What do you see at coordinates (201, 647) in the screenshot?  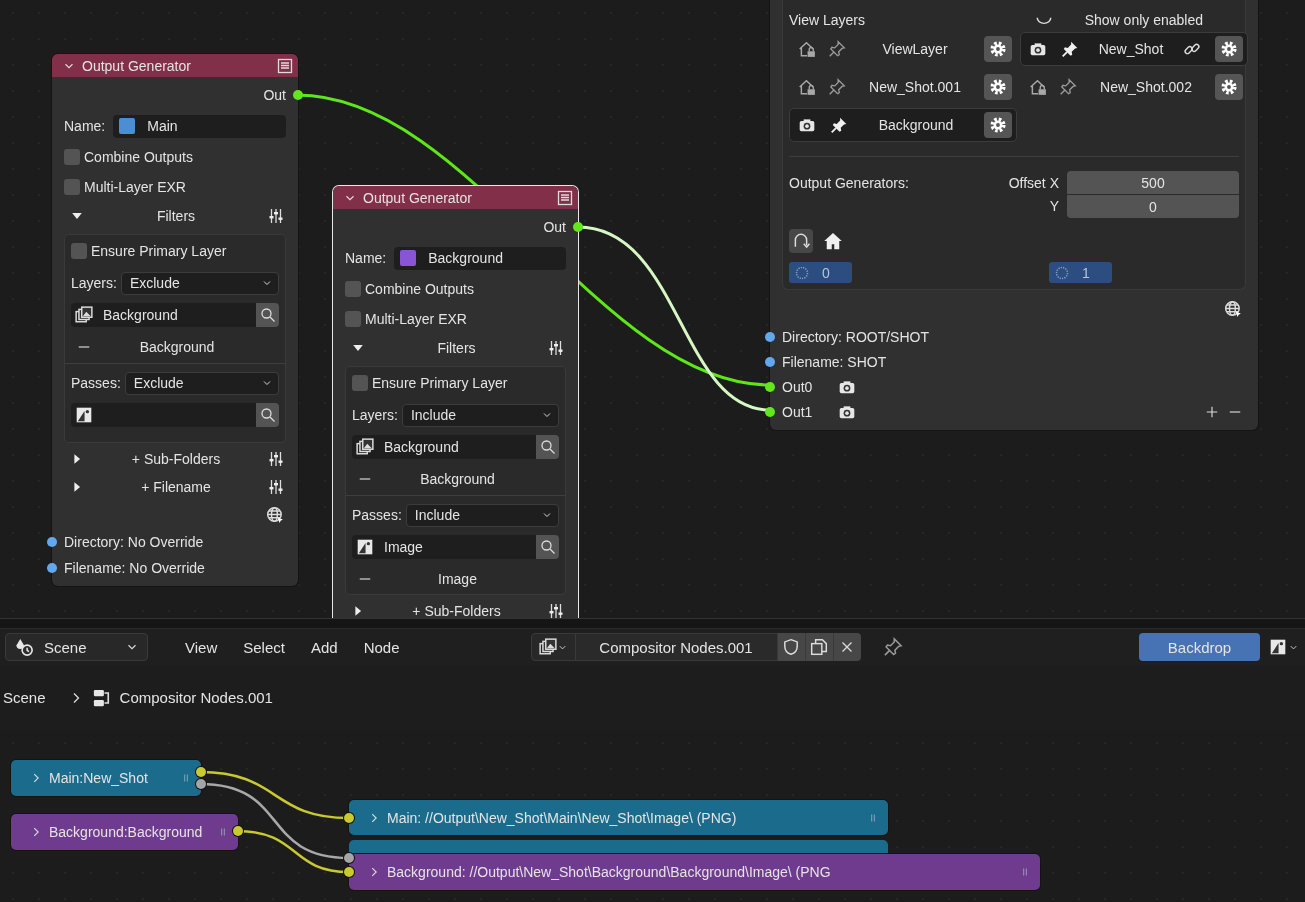 I see `menu-item: View` at bounding box center [201, 647].